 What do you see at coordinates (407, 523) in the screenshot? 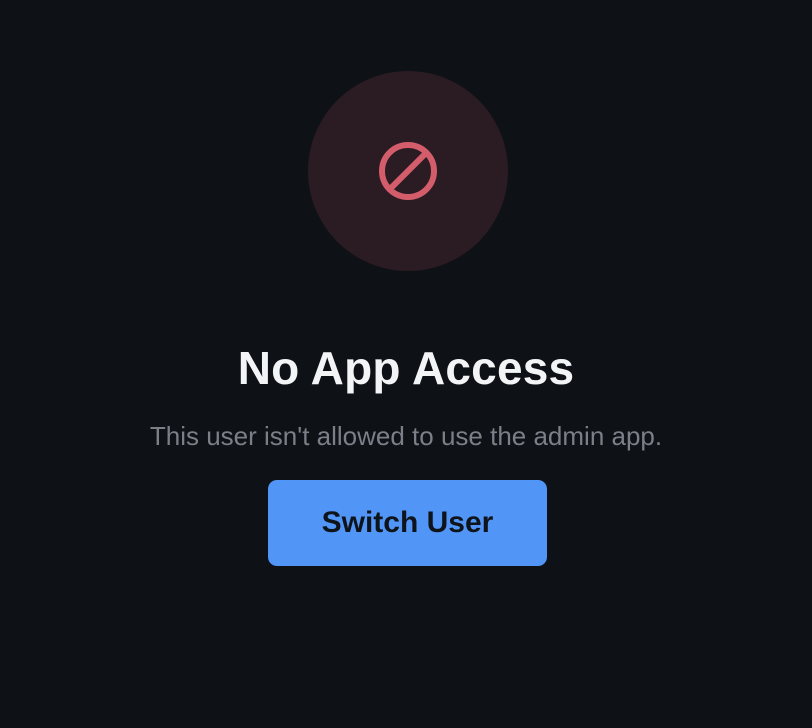
I see `switch-user-button: Switch User` at bounding box center [407, 523].